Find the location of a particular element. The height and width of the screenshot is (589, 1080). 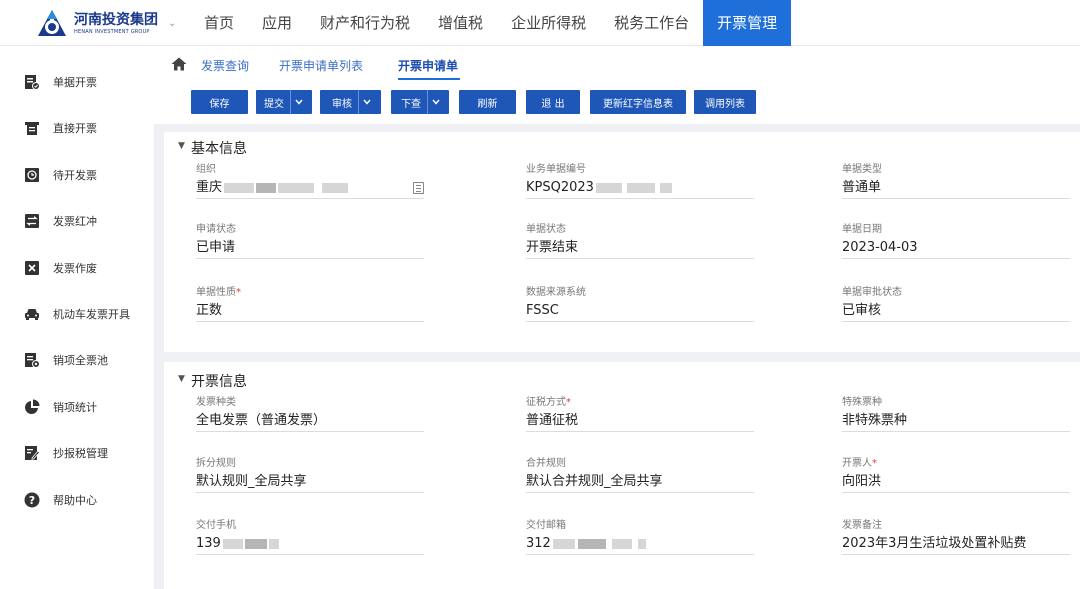

remark-label: 发票备注 is located at coordinates (862, 525).